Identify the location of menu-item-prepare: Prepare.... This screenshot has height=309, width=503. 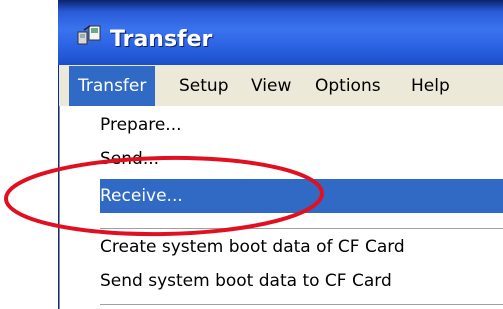
(141, 125).